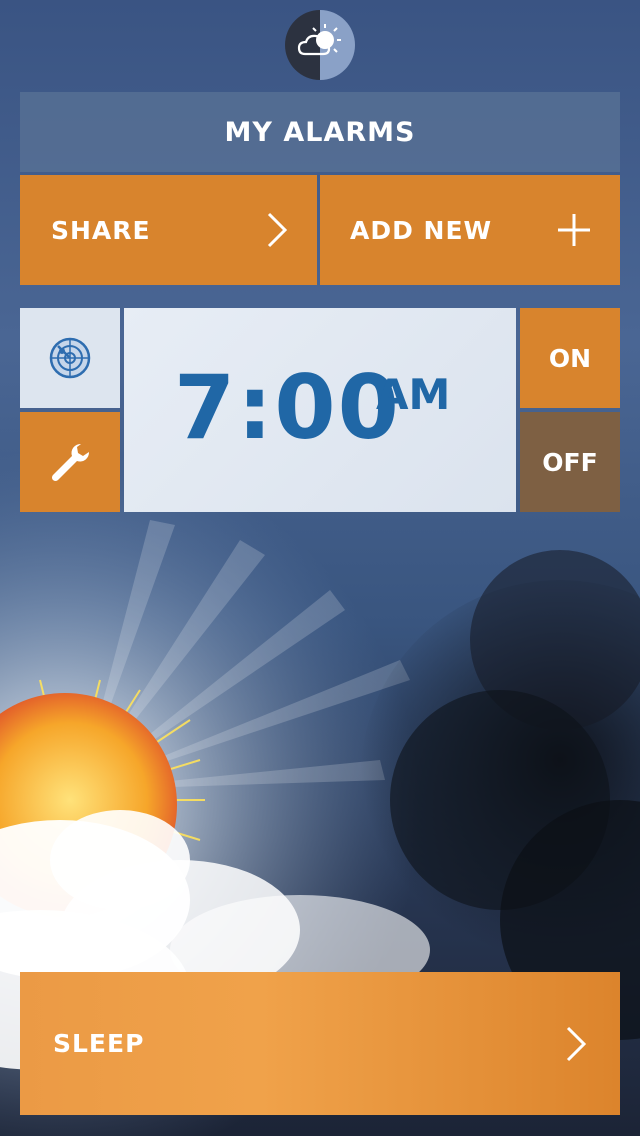 The image size is (640, 1136). I want to click on alarm-on-label: ON, so click(570, 358).